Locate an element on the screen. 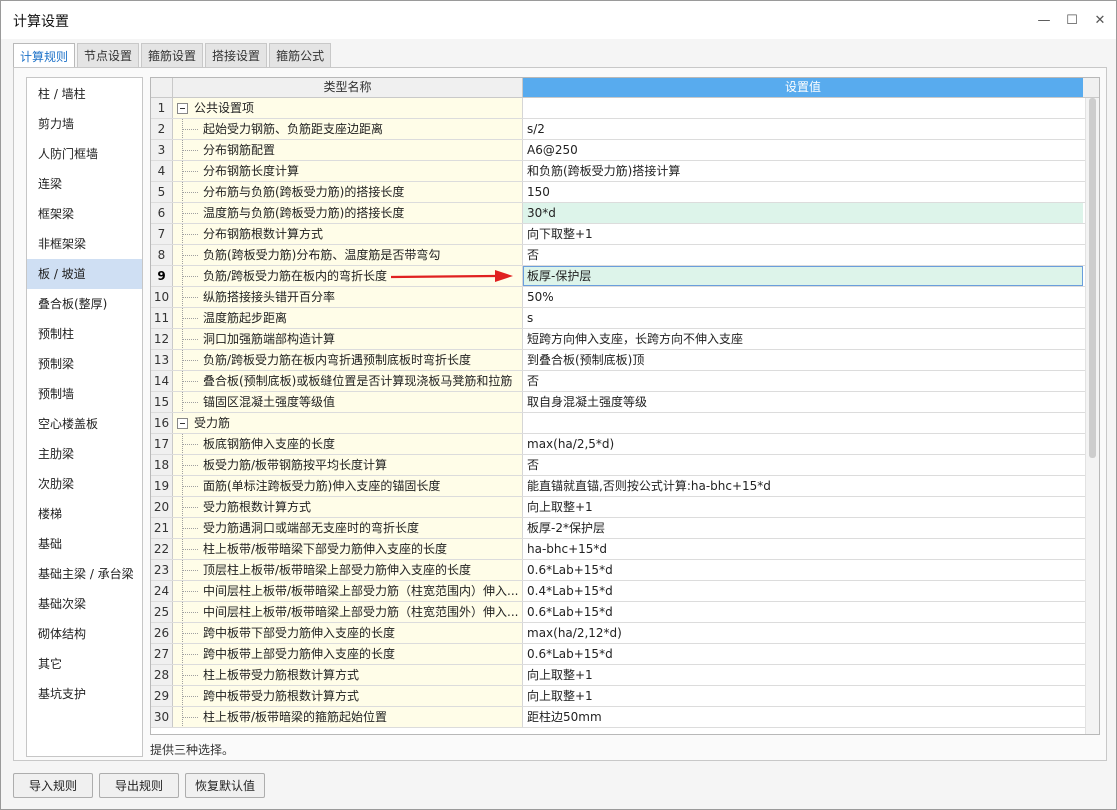 The width and height of the screenshot is (1117, 810). type-name-cell: 锚固区混凝土强度等级值 is located at coordinates (348, 402).